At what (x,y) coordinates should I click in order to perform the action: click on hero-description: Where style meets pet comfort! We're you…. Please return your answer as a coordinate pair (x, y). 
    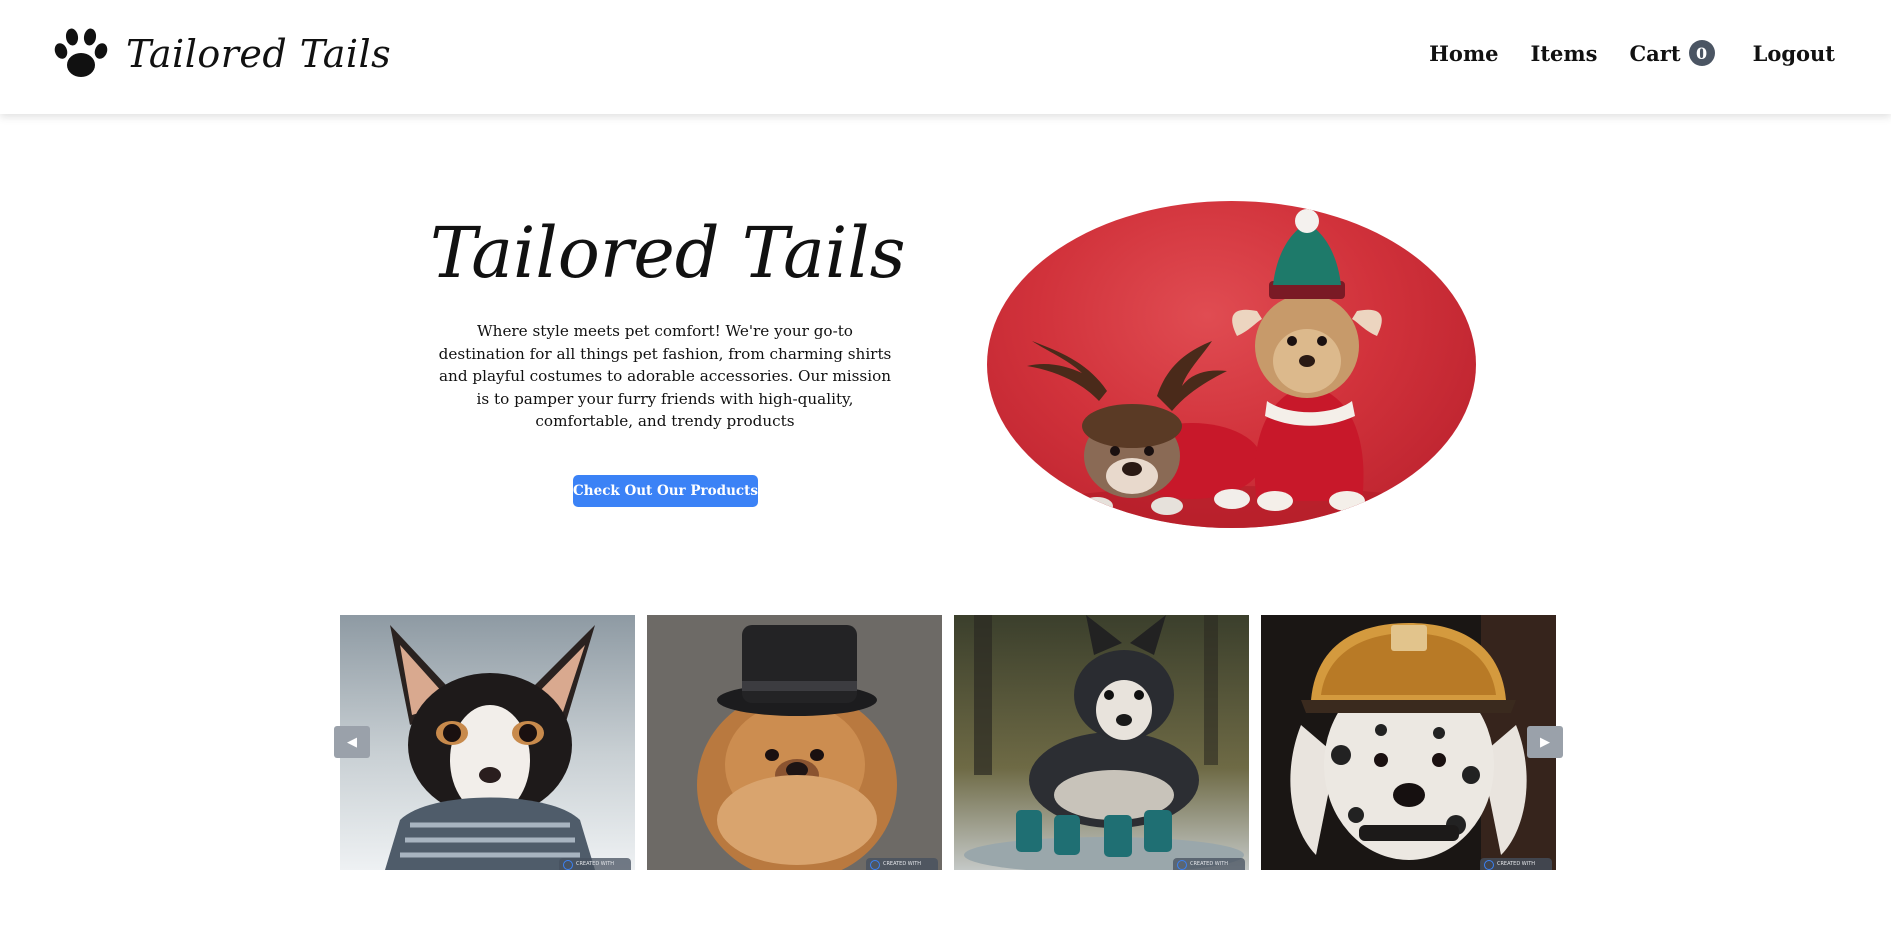
    Looking at the image, I should click on (665, 376).